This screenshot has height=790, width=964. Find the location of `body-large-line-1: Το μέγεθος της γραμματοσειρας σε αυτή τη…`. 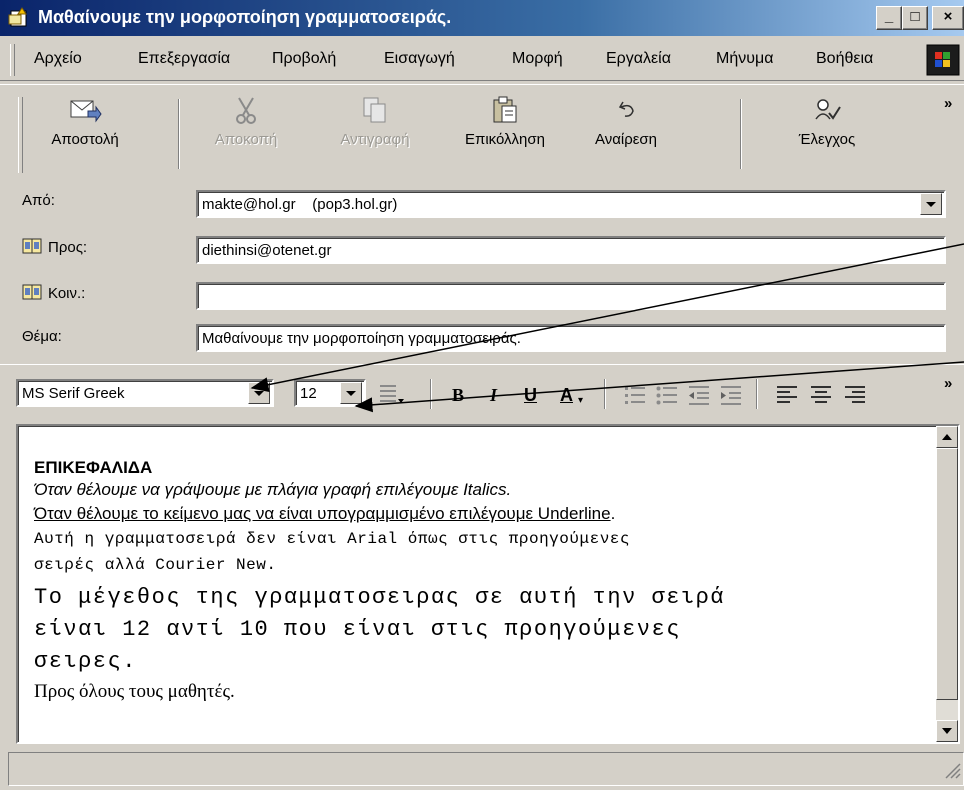

body-large-line-1: Το μέγεθος της γραμματοσειρας σε αυτή τη… is located at coordinates (380, 597).